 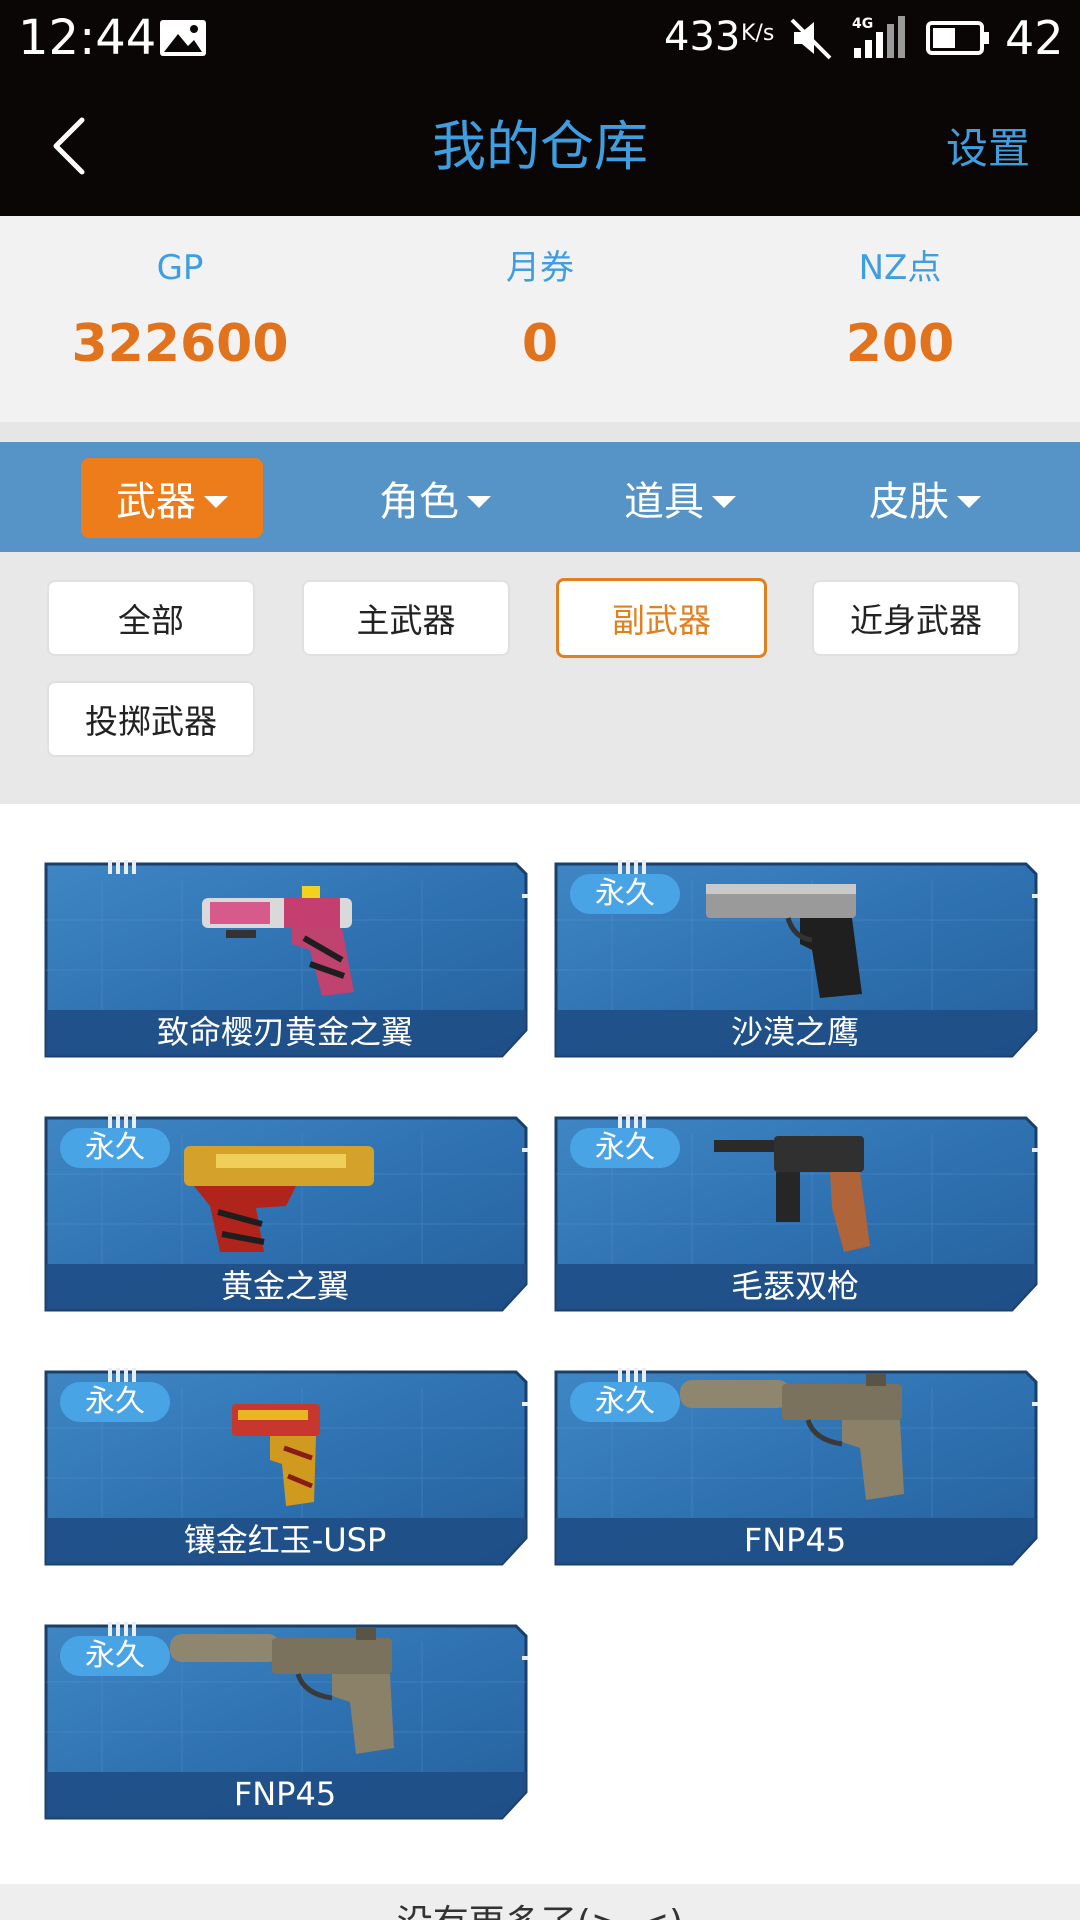 I want to click on item-name: 镶金红玉-USP, so click(x=285, y=1540).